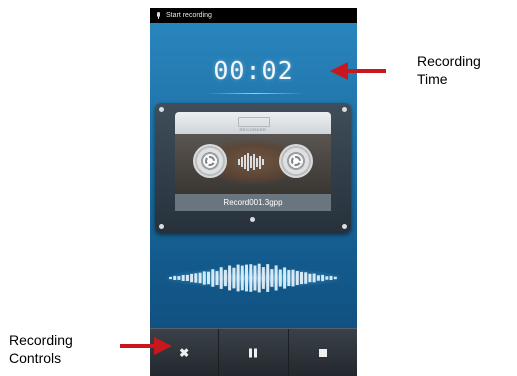 The image size is (517, 376). I want to click on tape-window, so click(253, 164).